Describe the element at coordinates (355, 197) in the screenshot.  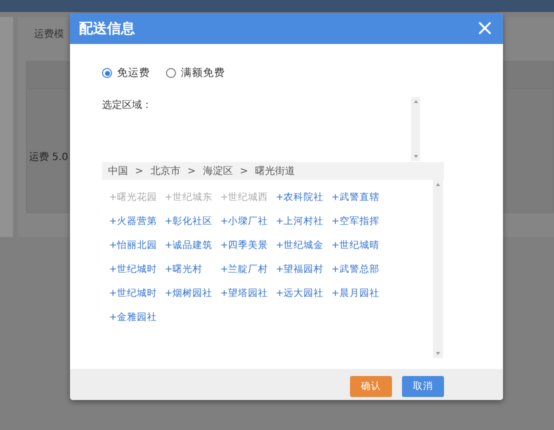
I see `area-option: +武警直辖` at that location.